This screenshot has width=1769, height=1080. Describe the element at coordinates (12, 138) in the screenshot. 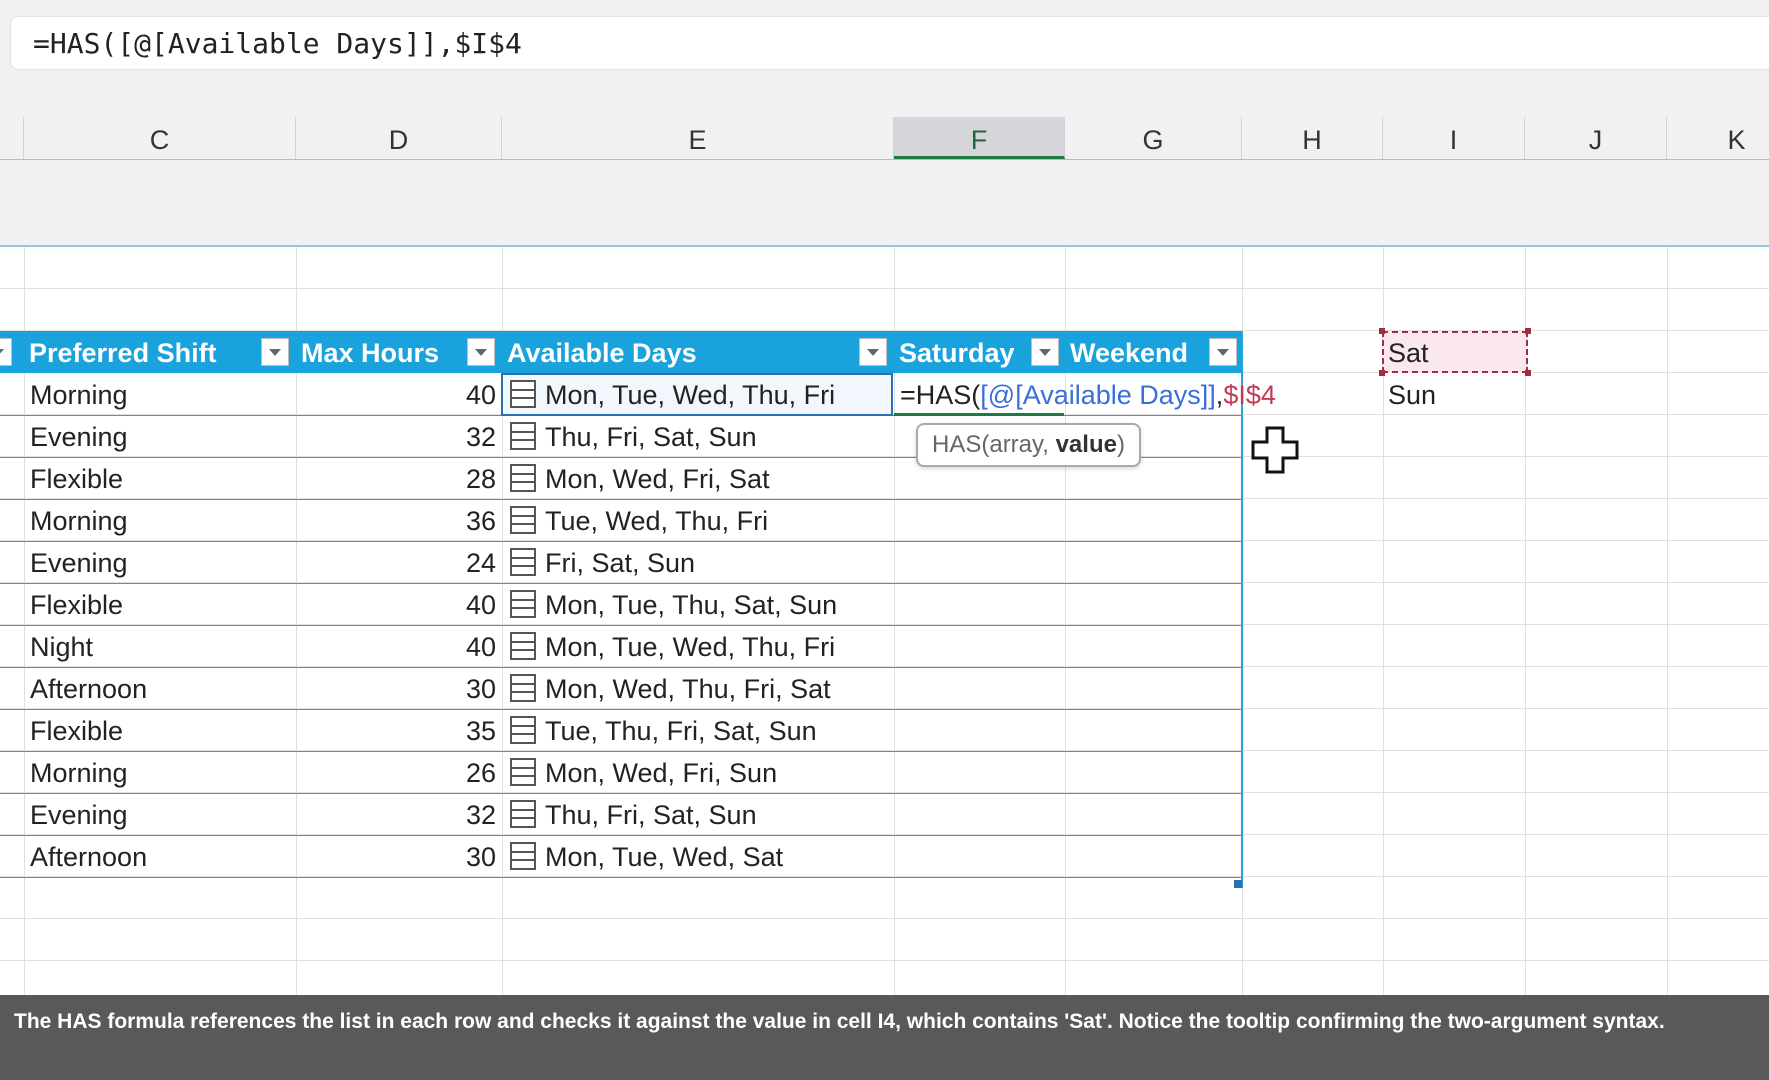

I see `column-header-b-partial` at that location.